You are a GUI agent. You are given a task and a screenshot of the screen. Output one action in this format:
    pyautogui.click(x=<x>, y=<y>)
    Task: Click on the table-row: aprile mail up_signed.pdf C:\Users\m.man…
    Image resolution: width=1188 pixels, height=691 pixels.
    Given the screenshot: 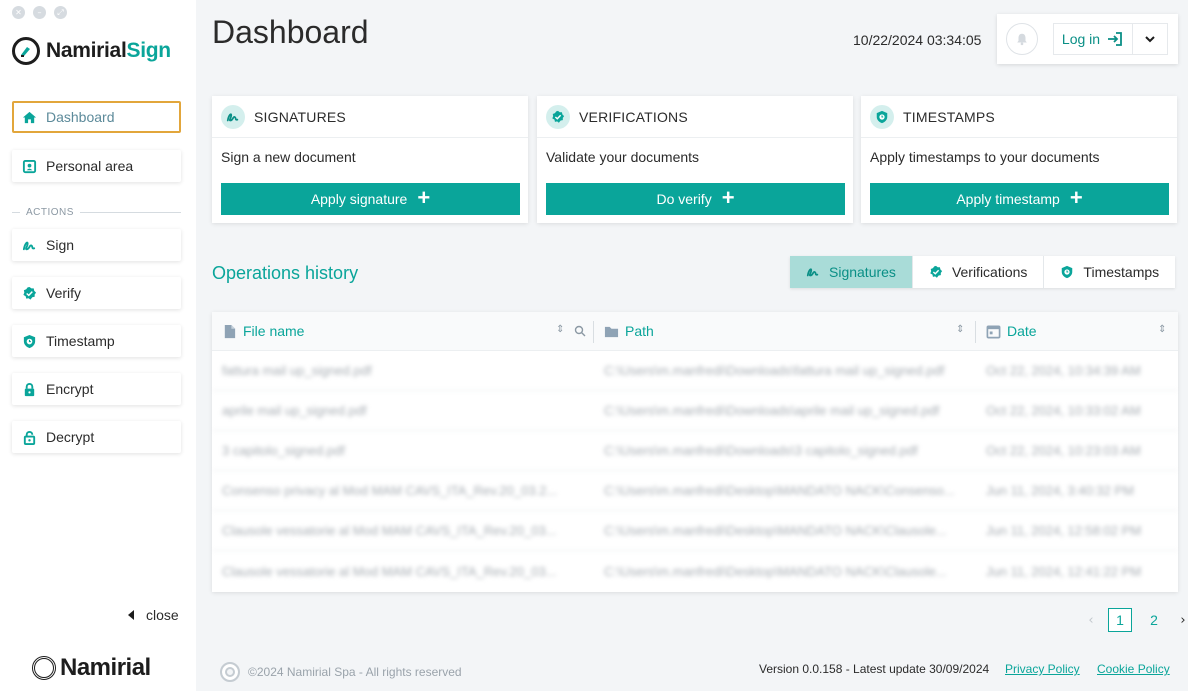 What is the action you would take?
    pyautogui.click(x=695, y=411)
    